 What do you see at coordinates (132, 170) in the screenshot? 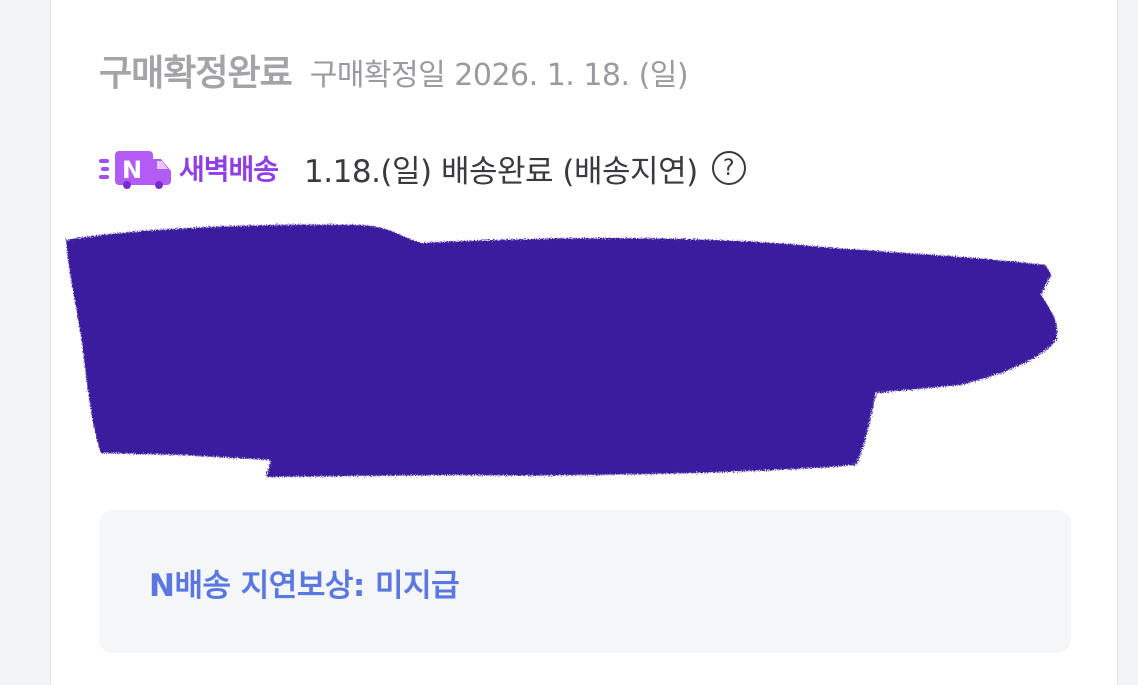
I see `svg-text: N` at bounding box center [132, 170].